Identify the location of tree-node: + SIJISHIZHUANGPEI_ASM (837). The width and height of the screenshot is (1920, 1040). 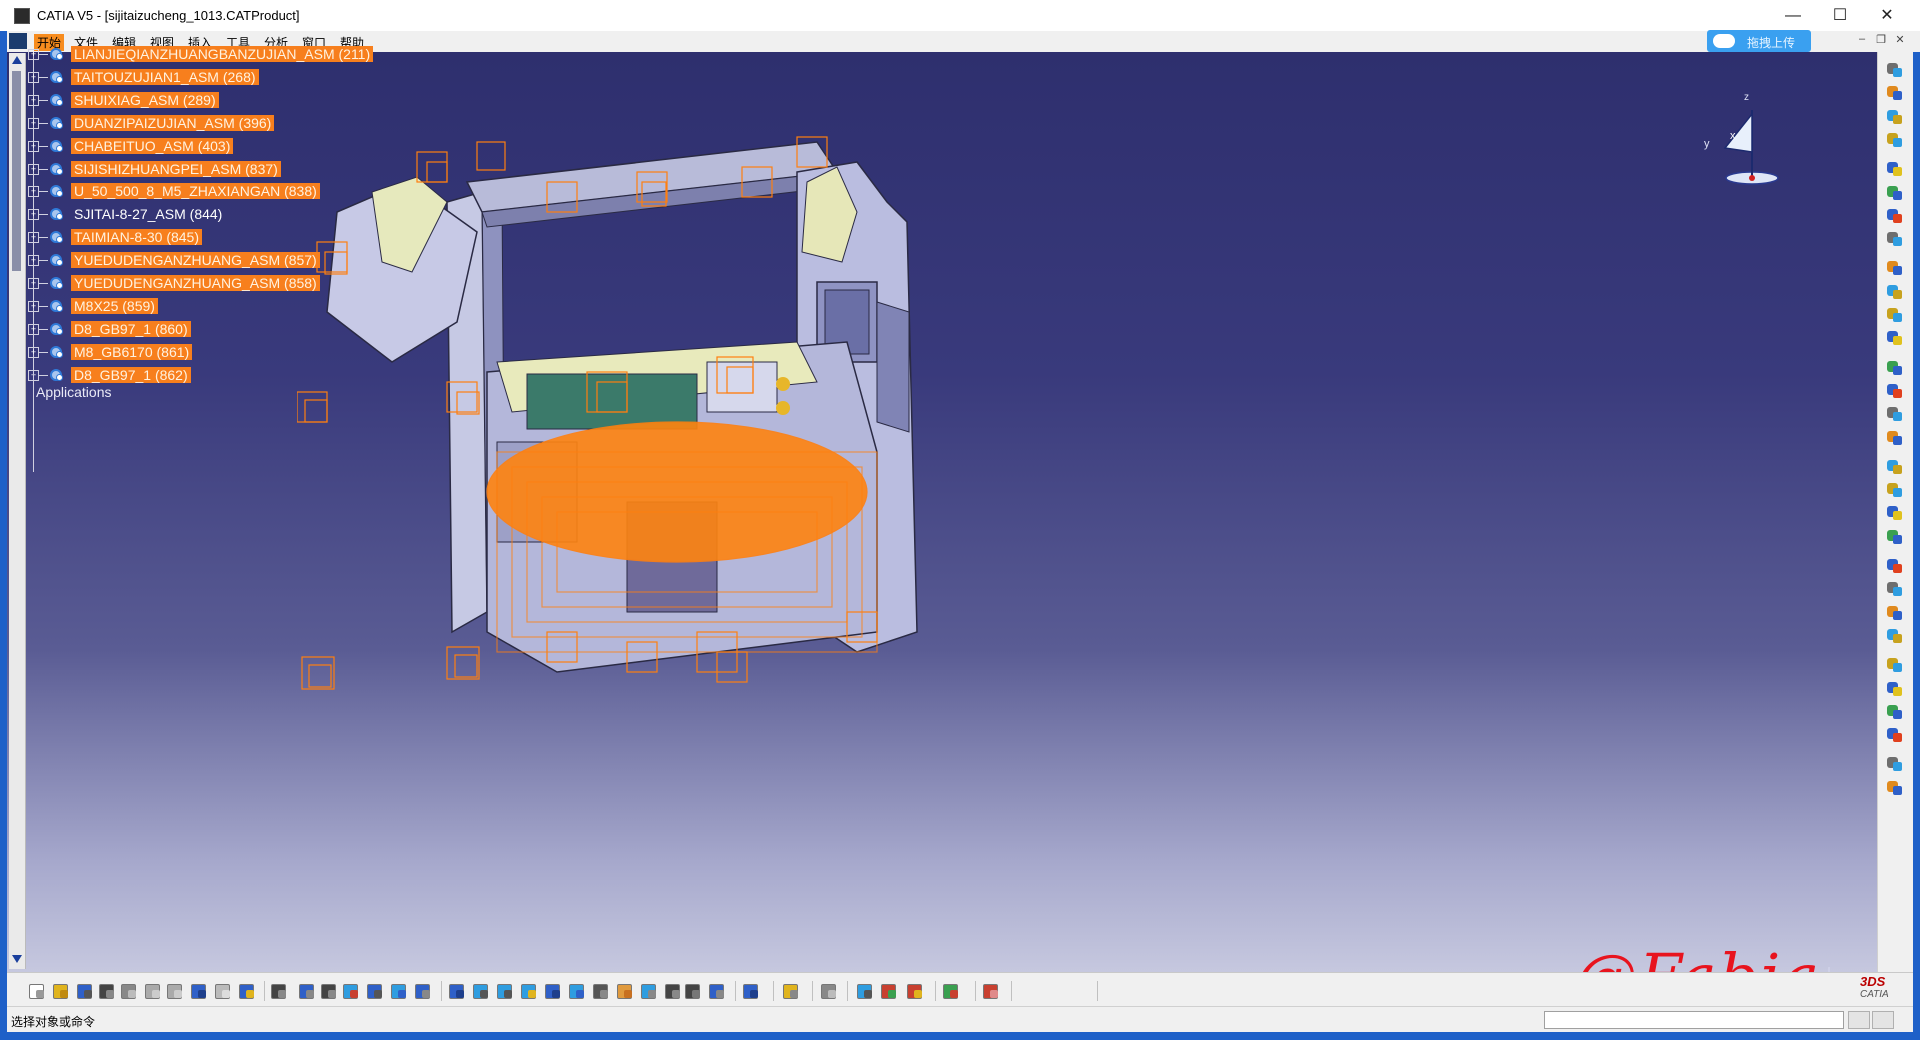
(206, 169).